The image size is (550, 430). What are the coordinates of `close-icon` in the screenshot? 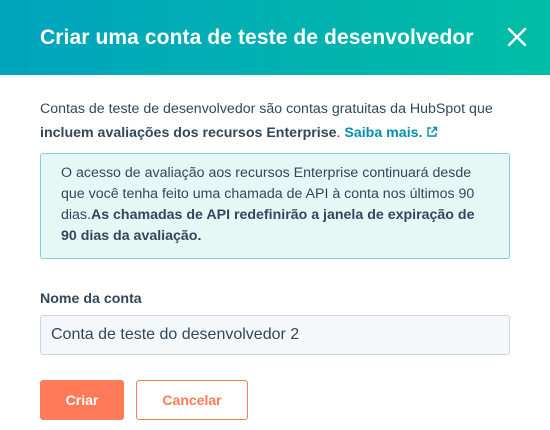 It's located at (517, 37).